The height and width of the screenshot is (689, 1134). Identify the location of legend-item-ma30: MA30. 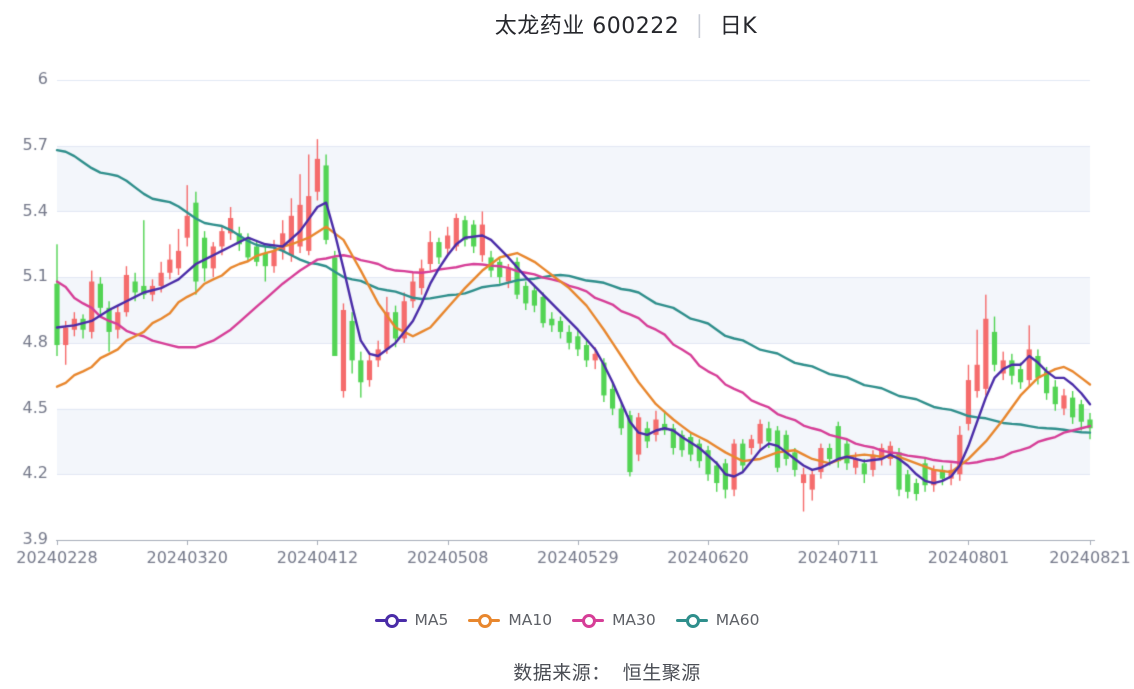
(614, 620).